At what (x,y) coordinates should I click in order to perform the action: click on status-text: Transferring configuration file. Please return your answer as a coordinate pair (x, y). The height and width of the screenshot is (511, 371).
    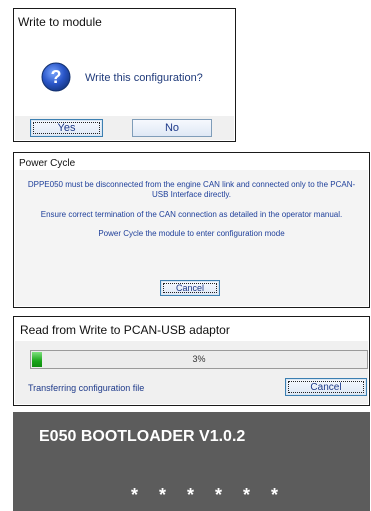
    Looking at the image, I should click on (86, 388).